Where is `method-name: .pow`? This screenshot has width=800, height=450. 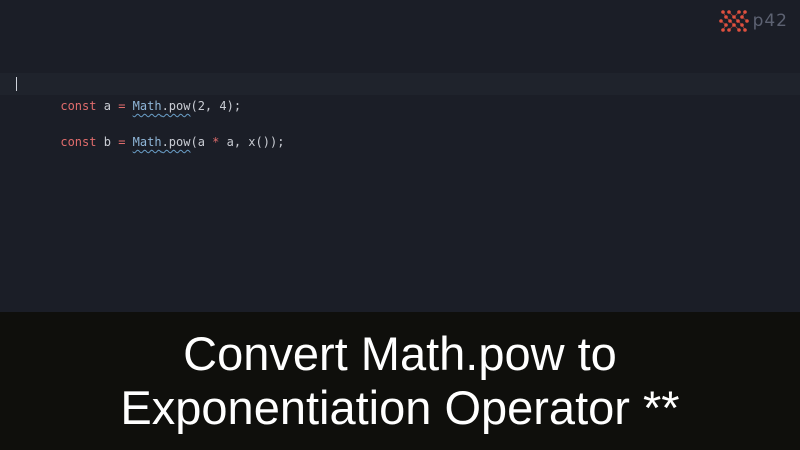 method-name: .pow is located at coordinates (176, 142).